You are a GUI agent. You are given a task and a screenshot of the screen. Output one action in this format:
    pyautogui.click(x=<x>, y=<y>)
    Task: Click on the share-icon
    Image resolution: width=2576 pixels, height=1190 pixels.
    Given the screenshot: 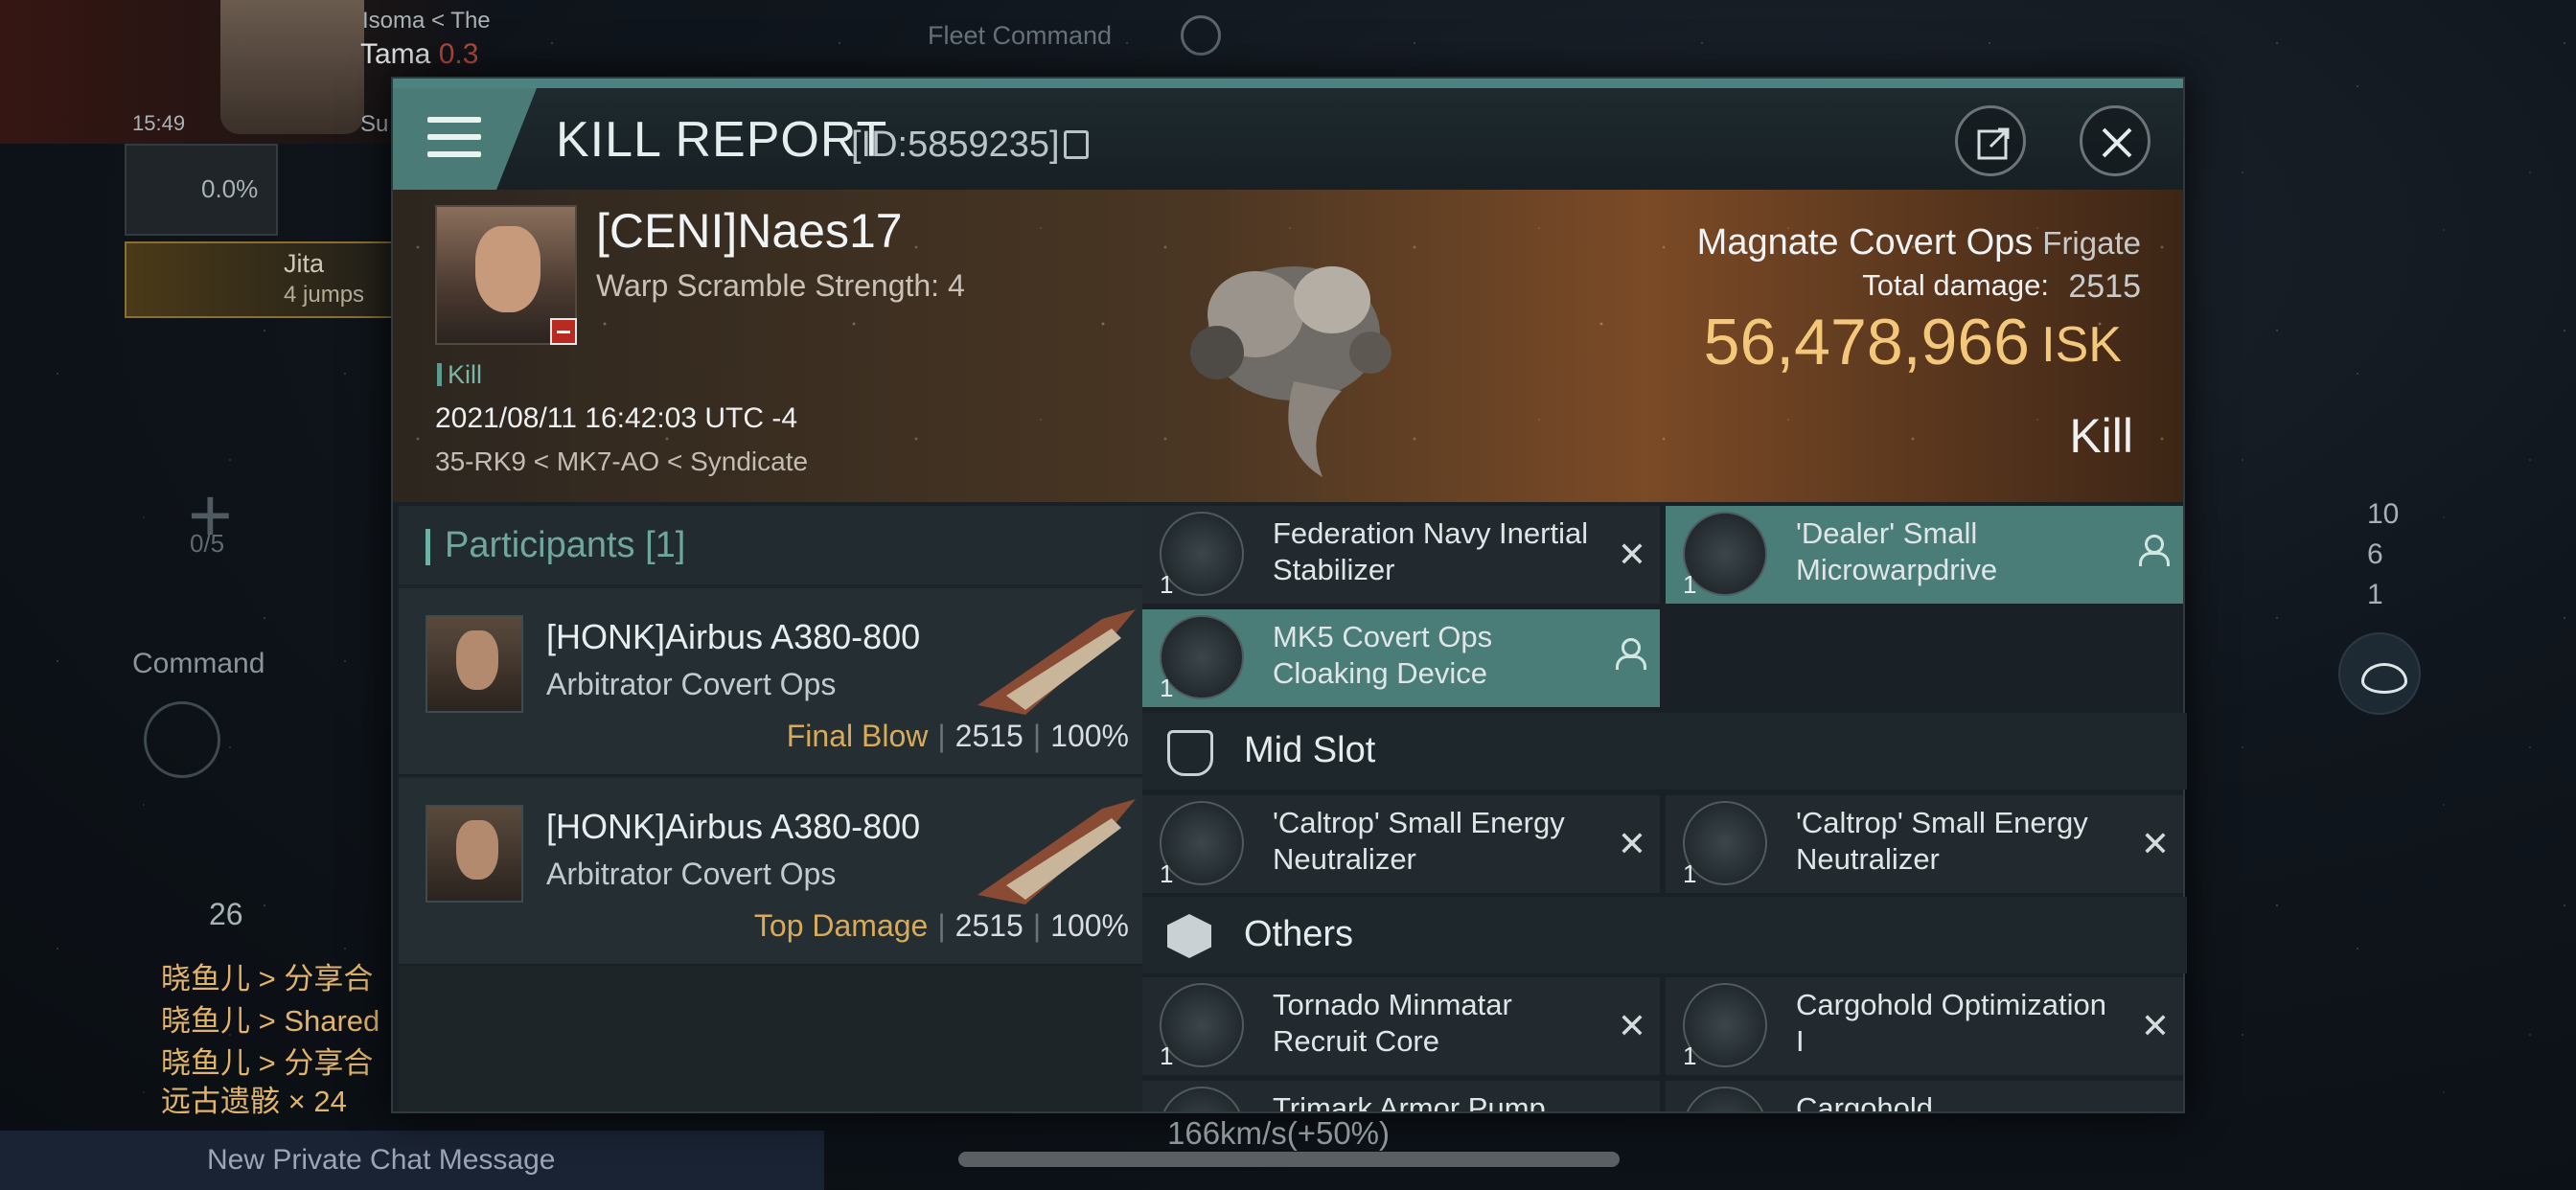 What is the action you would take?
    pyautogui.click(x=1993, y=144)
    